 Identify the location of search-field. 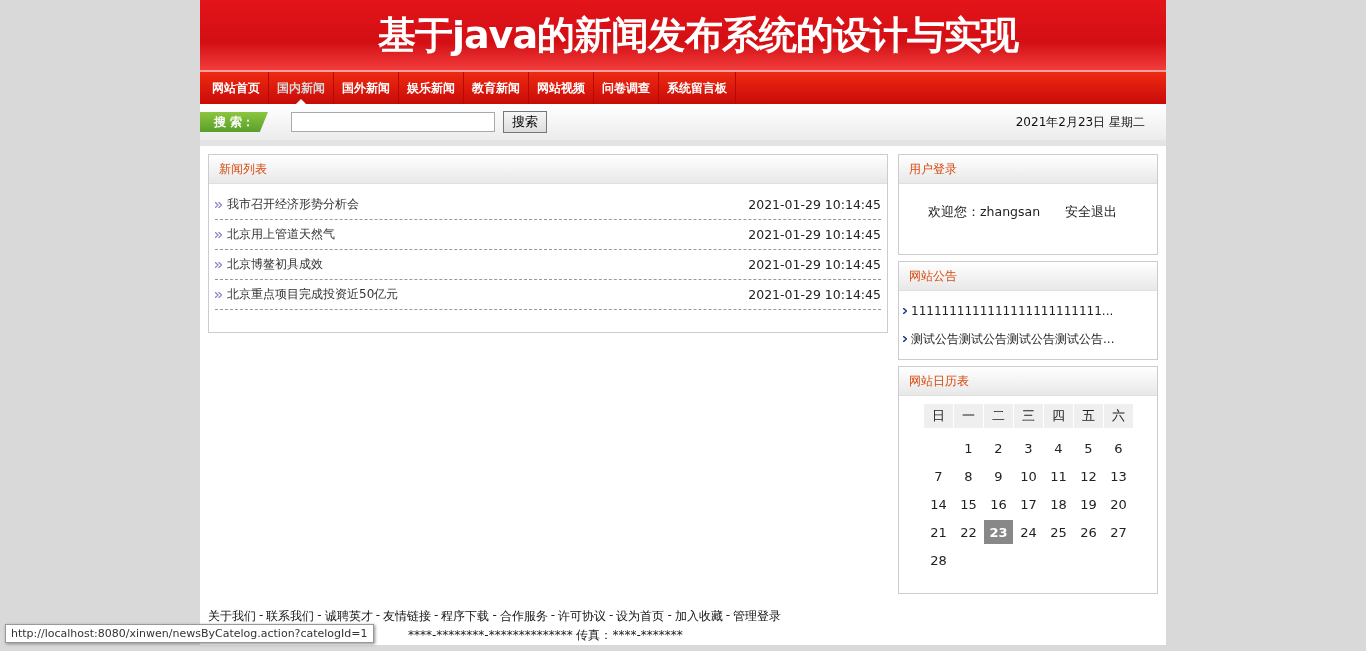
(393, 122).